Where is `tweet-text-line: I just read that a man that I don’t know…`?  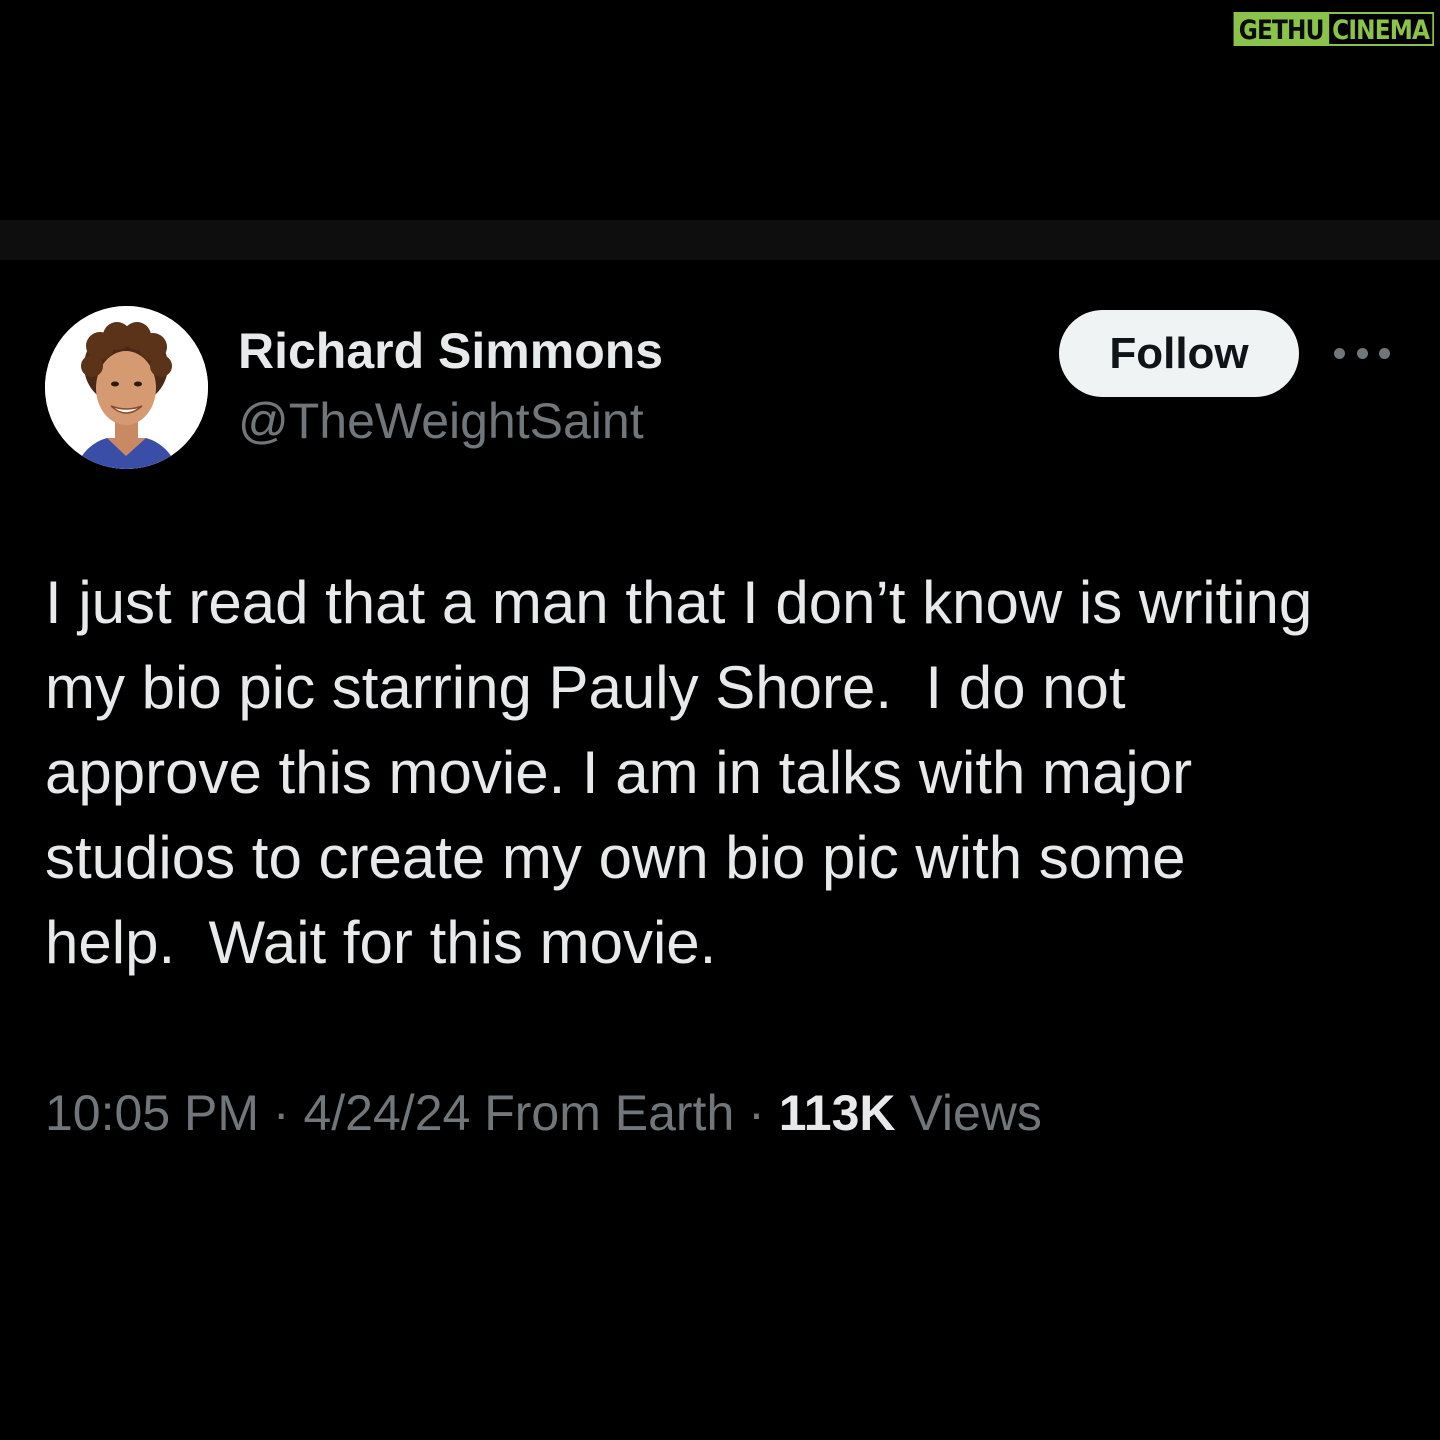 tweet-text-line: I just read that a man that I don’t know… is located at coordinates (679, 602).